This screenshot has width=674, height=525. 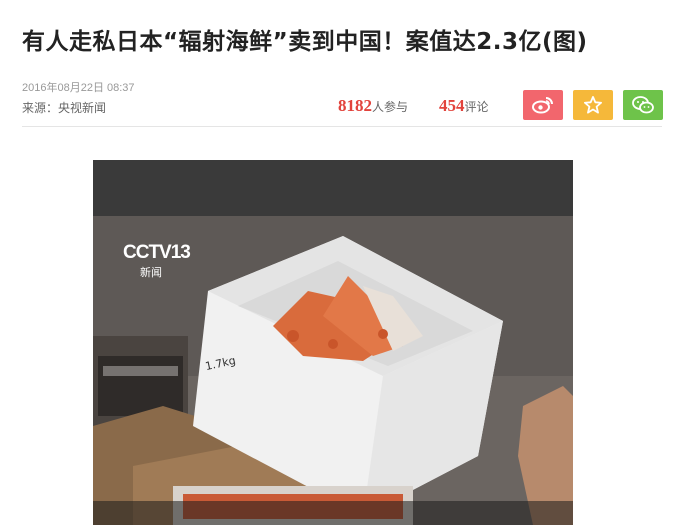 What do you see at coordinates (390, 107) in the screenshot?
I see `participants-label: 人参与` at bounding box center [390, 107].